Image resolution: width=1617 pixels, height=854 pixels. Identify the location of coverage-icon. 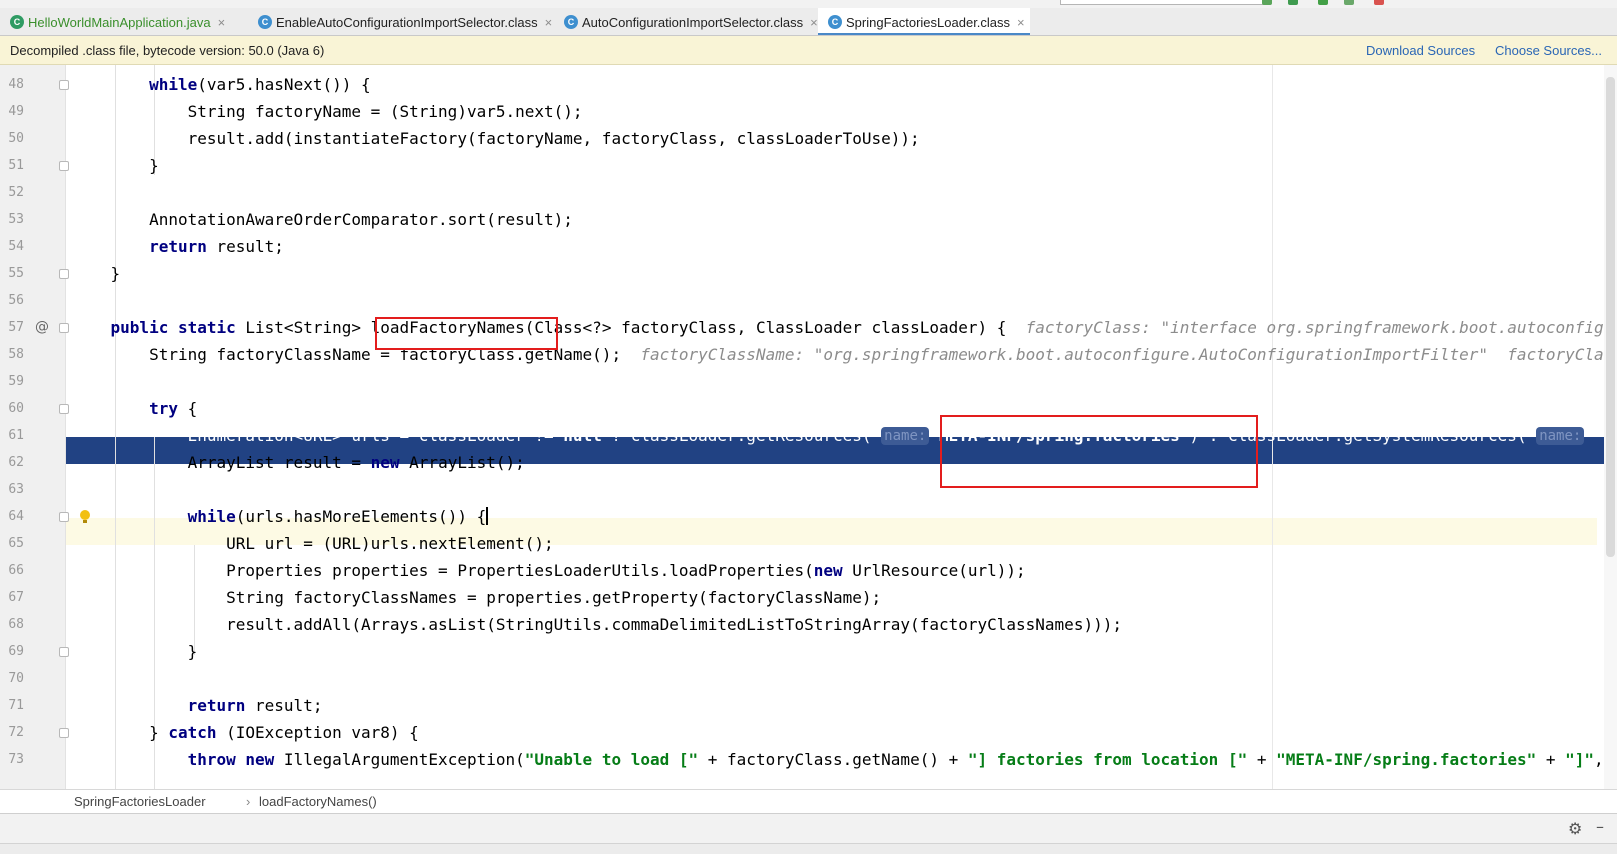
(1323, 2).